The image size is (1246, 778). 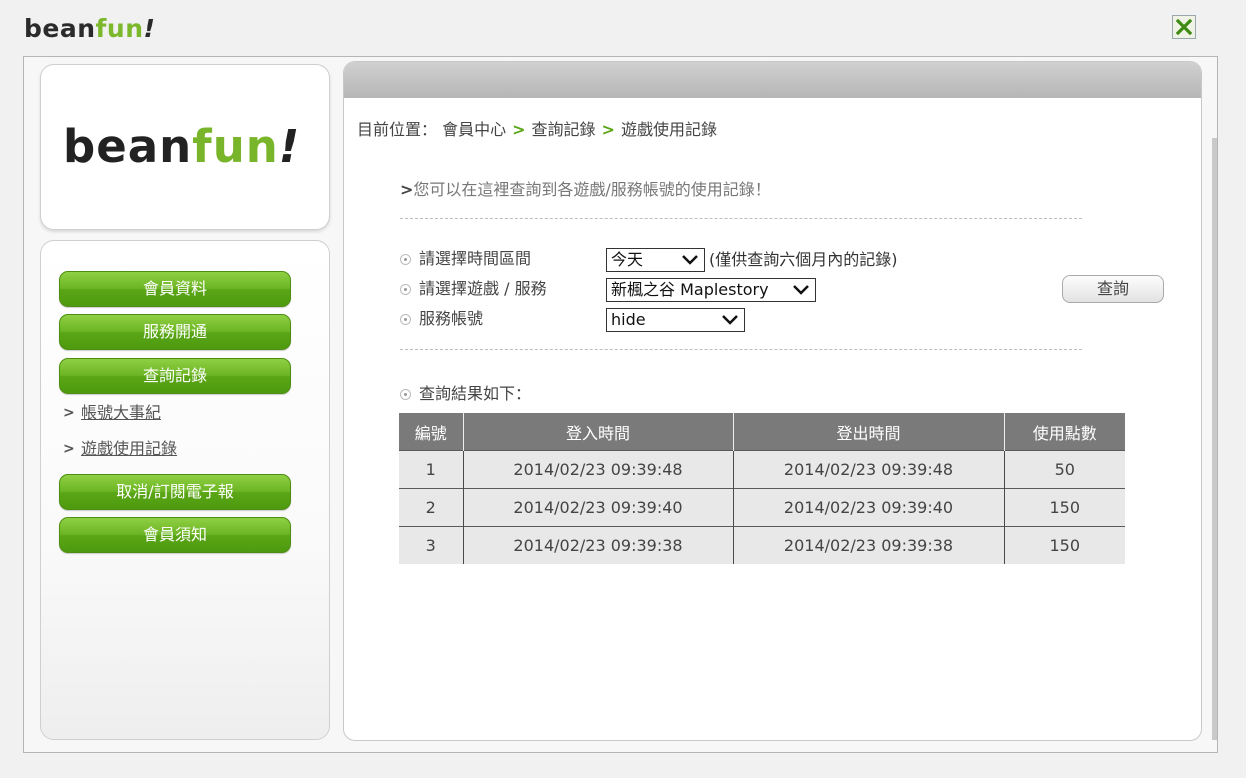 I want to click on cell-login-time: 2014/02/23 09:39:48, so click(x=598, y=469).